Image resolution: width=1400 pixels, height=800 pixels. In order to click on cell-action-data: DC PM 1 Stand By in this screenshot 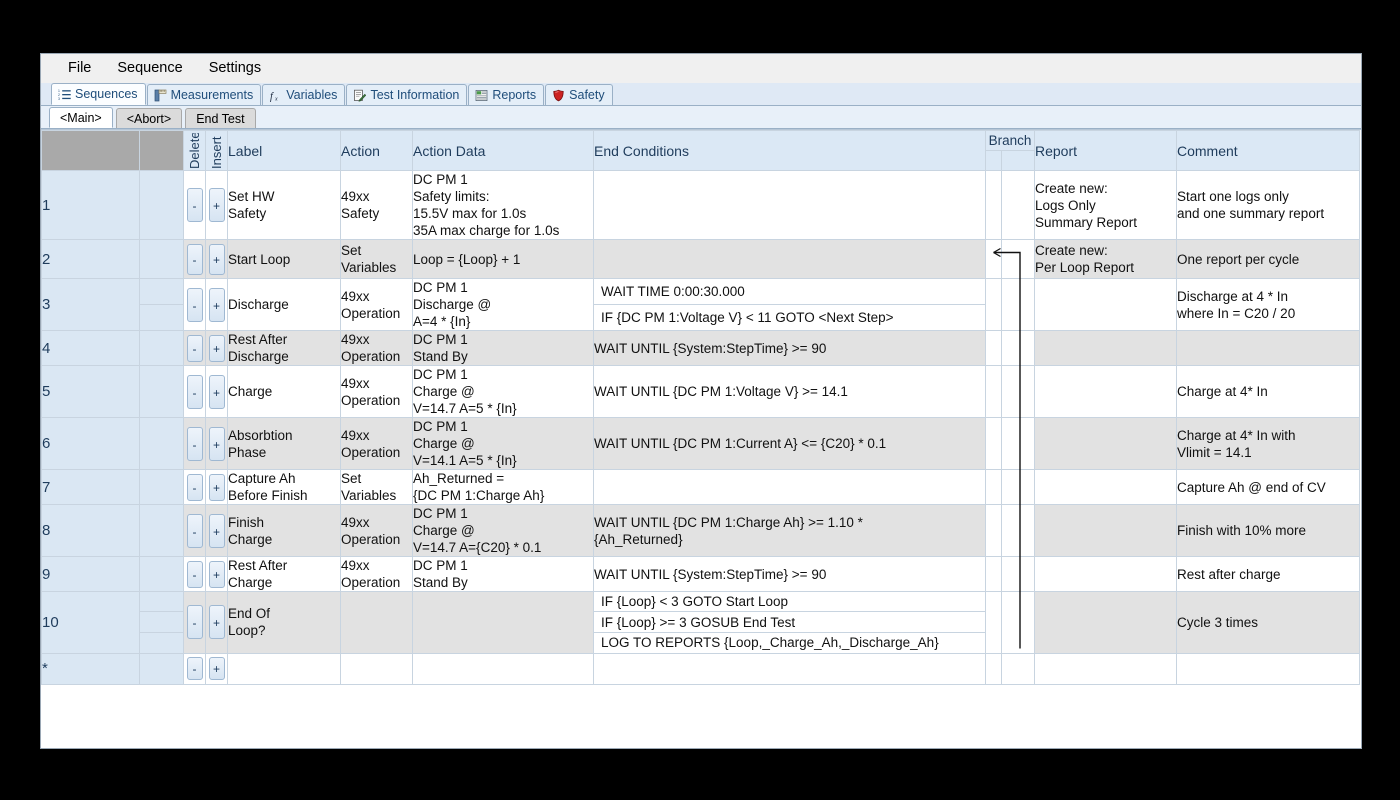, I will do `click(503, 348)`.